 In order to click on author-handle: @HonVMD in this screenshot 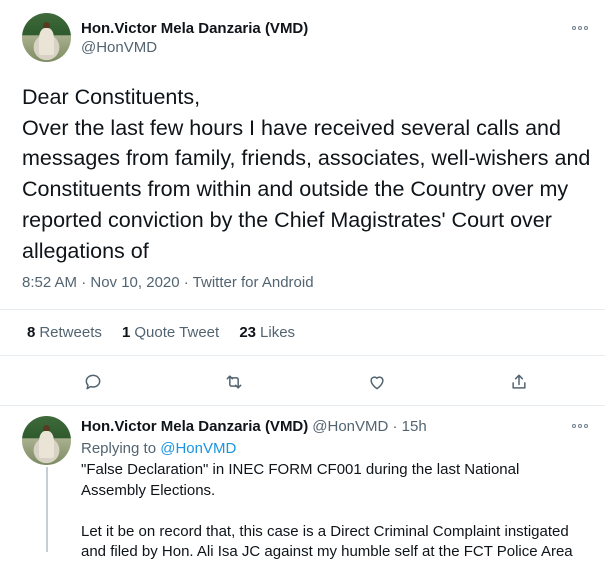, I will do `click(119, 47)`.